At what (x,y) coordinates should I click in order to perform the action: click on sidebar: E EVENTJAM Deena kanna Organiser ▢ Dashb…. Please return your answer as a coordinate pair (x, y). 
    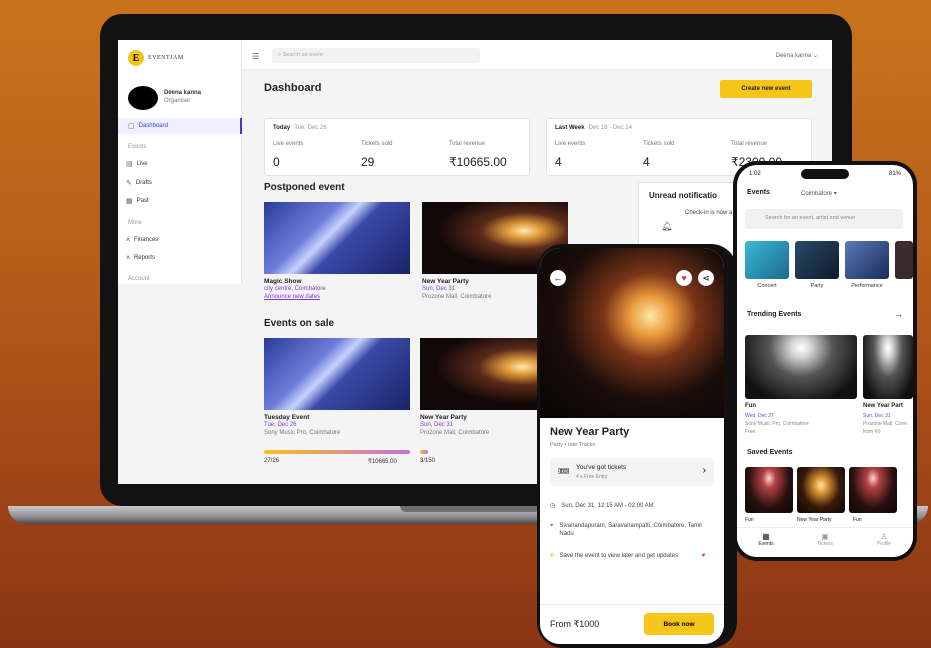
    Looking at the image, I should click on (180, 162).